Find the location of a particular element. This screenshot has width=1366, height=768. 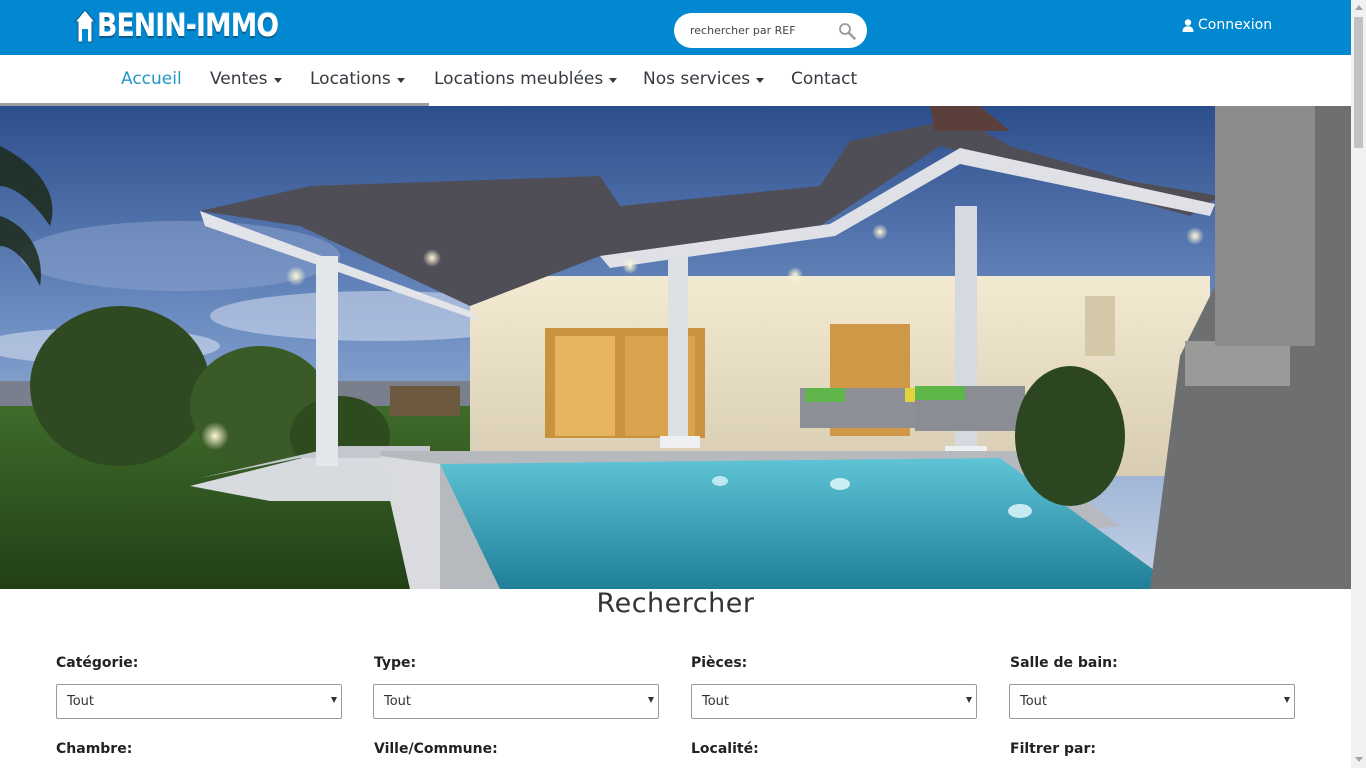

type-label: Type: is located at coordinates (395, 663).